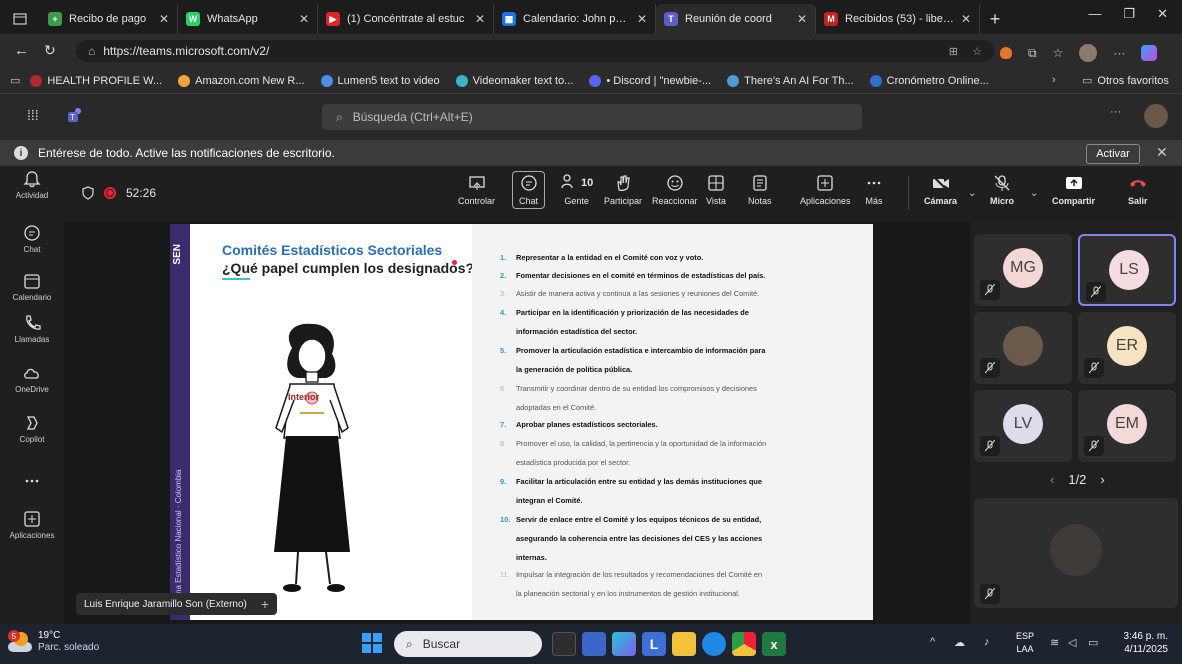 The image size is (1182, 664). What do you see at coordinates (32, 239) in the screenshot?
I see `rail-item-chat: Chat` at bounding box center [32, 239].